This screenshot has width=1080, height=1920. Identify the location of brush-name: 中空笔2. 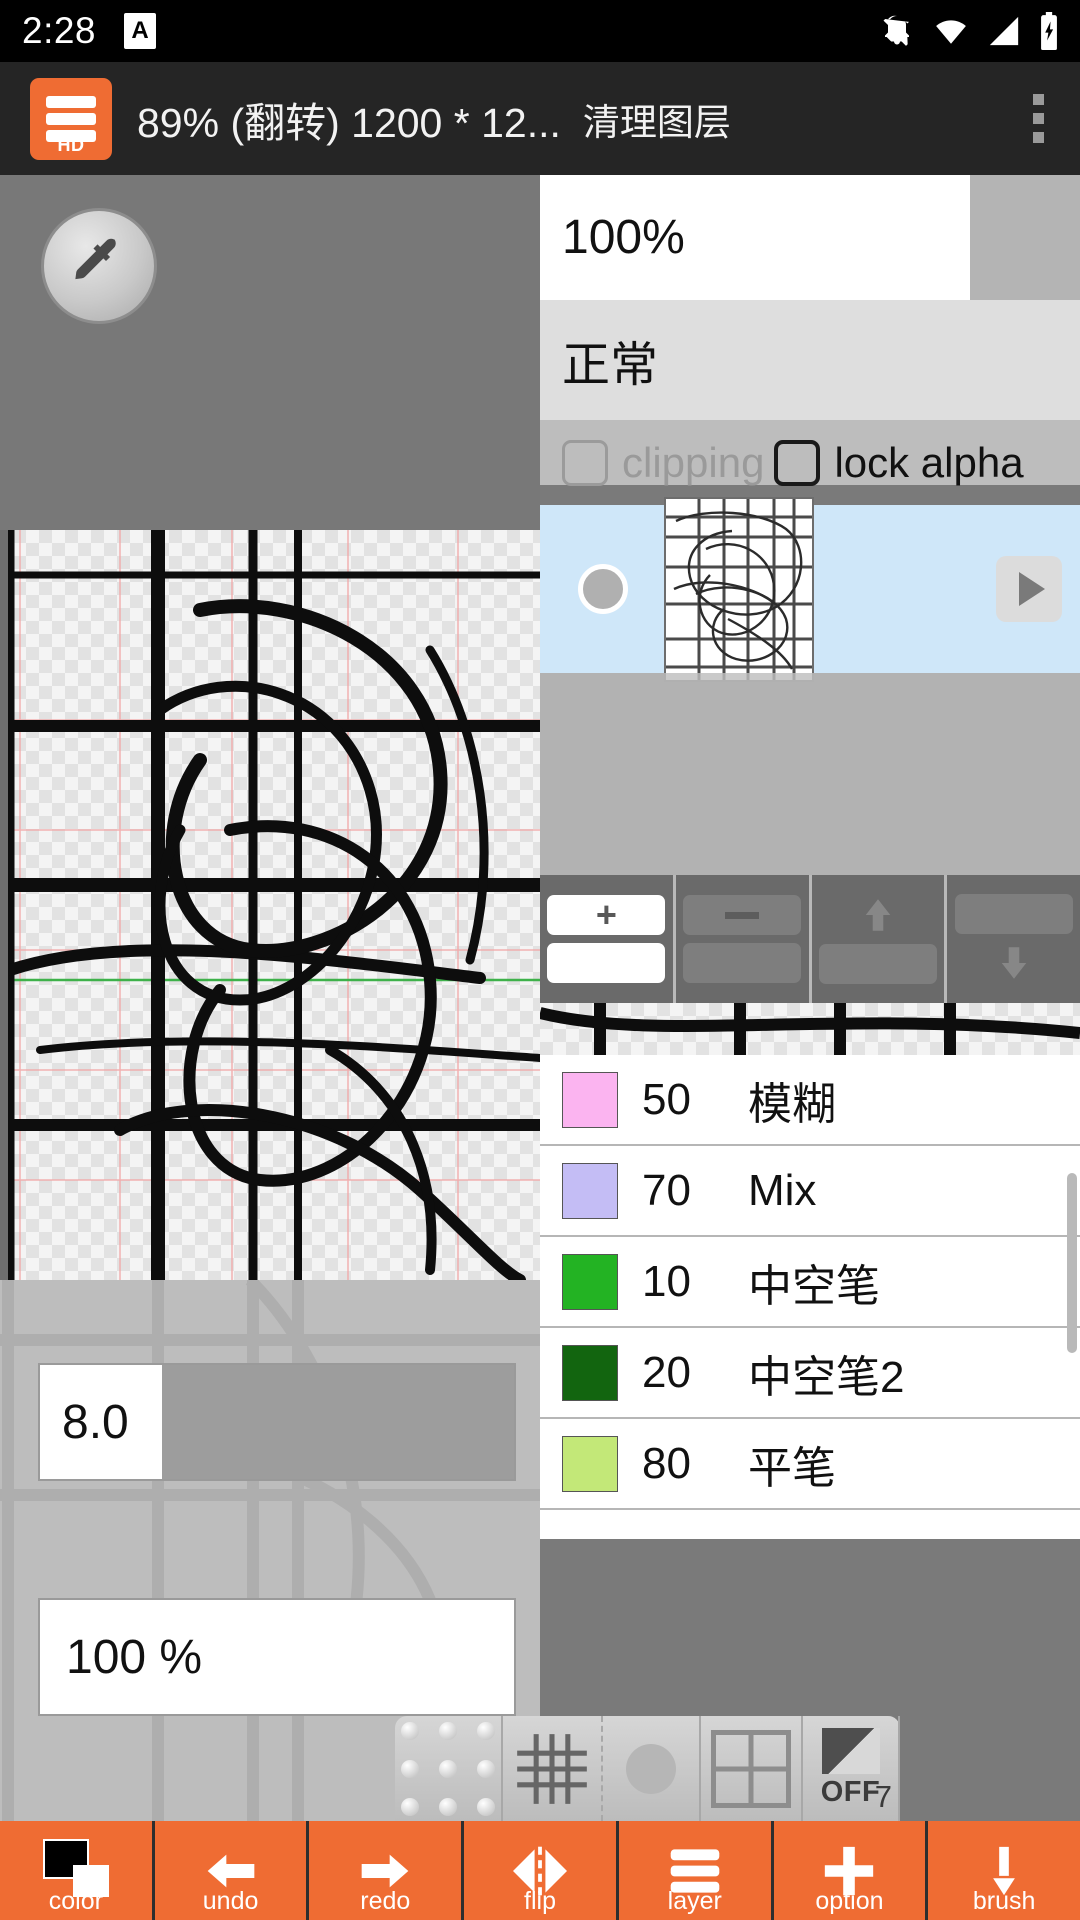
(826, 1377).